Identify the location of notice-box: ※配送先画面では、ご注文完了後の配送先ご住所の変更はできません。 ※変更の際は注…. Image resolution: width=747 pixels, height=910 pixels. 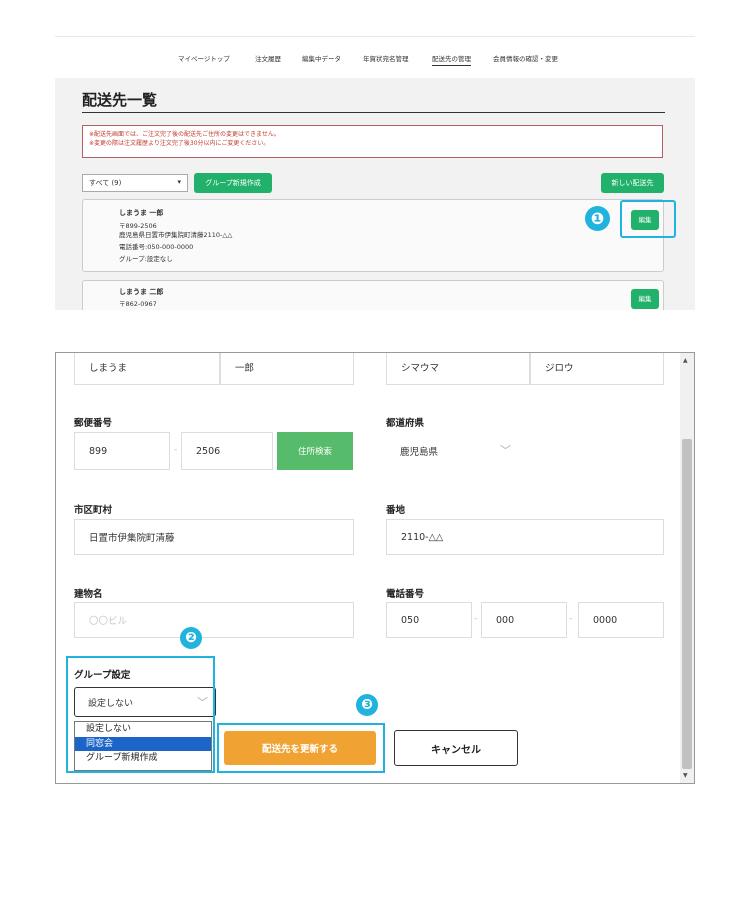
(372, 141).